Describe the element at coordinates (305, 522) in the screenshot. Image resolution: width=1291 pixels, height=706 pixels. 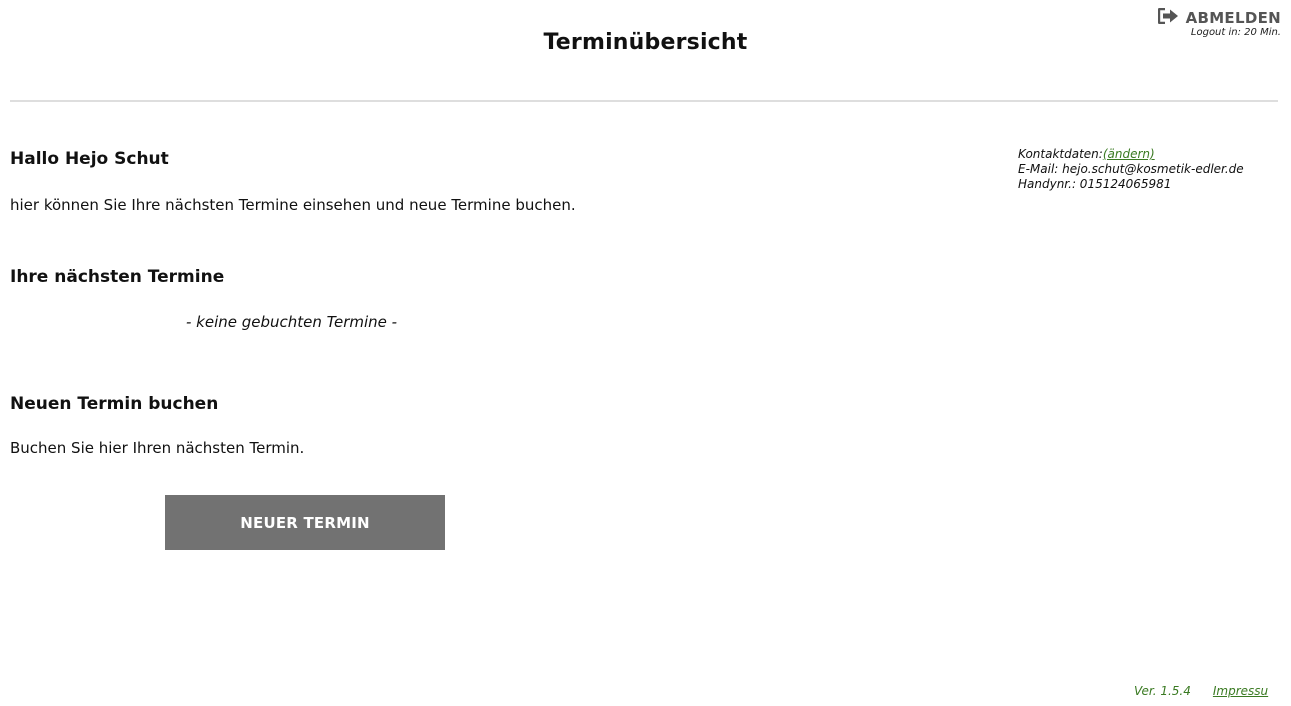
I see `new-appointment-button: NEUER TERMIN` at that location.